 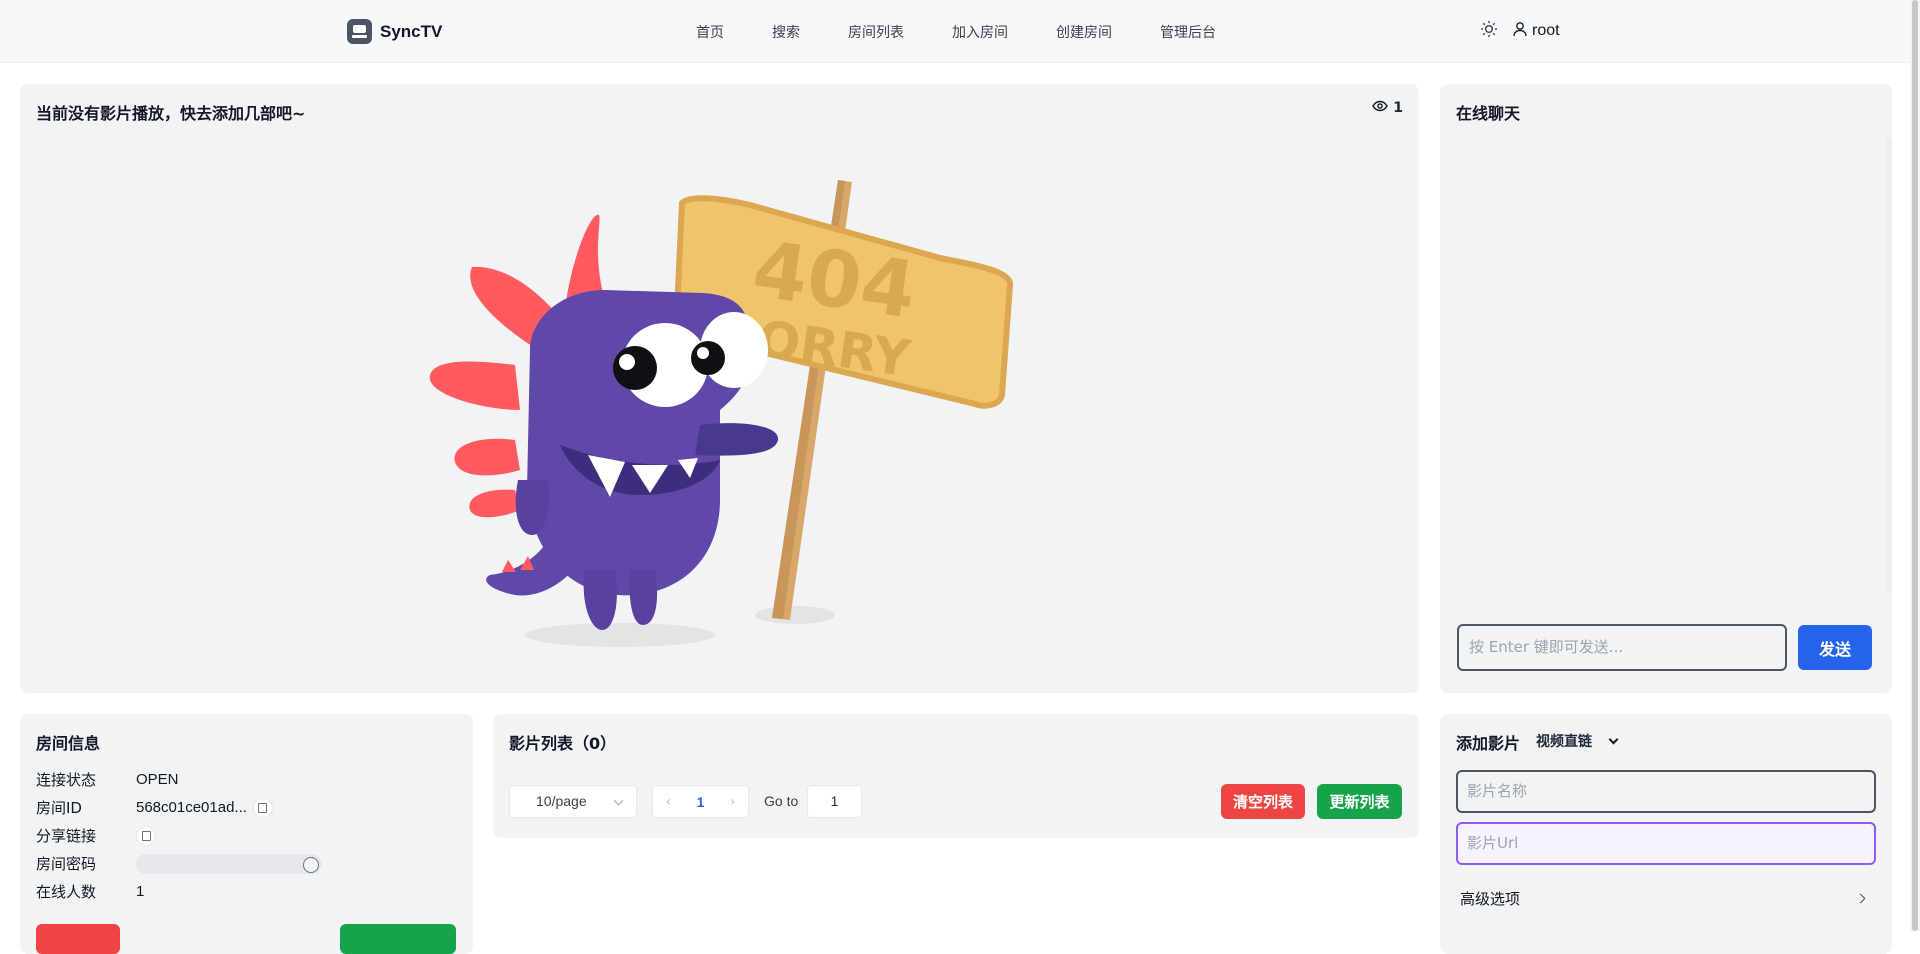 I want to click on add-movie-card: 添加影片 视频直链 影片名称 影片Url 高级选项, so click(x=1666, y=834).